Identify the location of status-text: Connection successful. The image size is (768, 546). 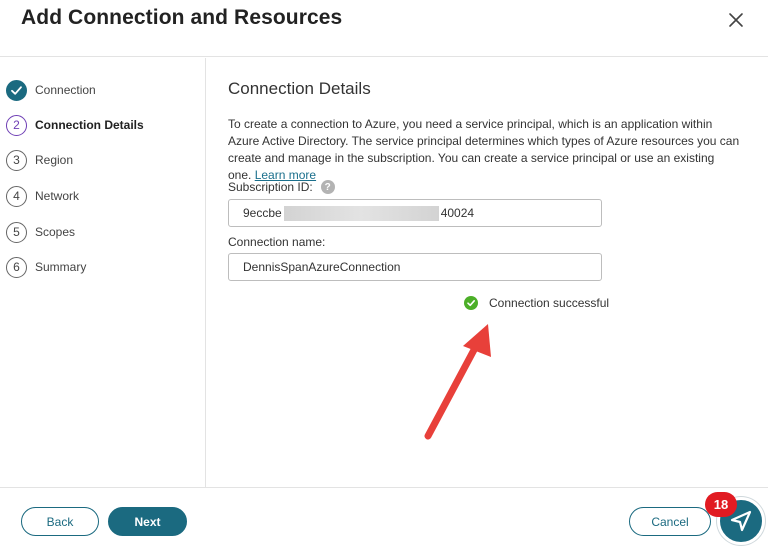
(549, 303).